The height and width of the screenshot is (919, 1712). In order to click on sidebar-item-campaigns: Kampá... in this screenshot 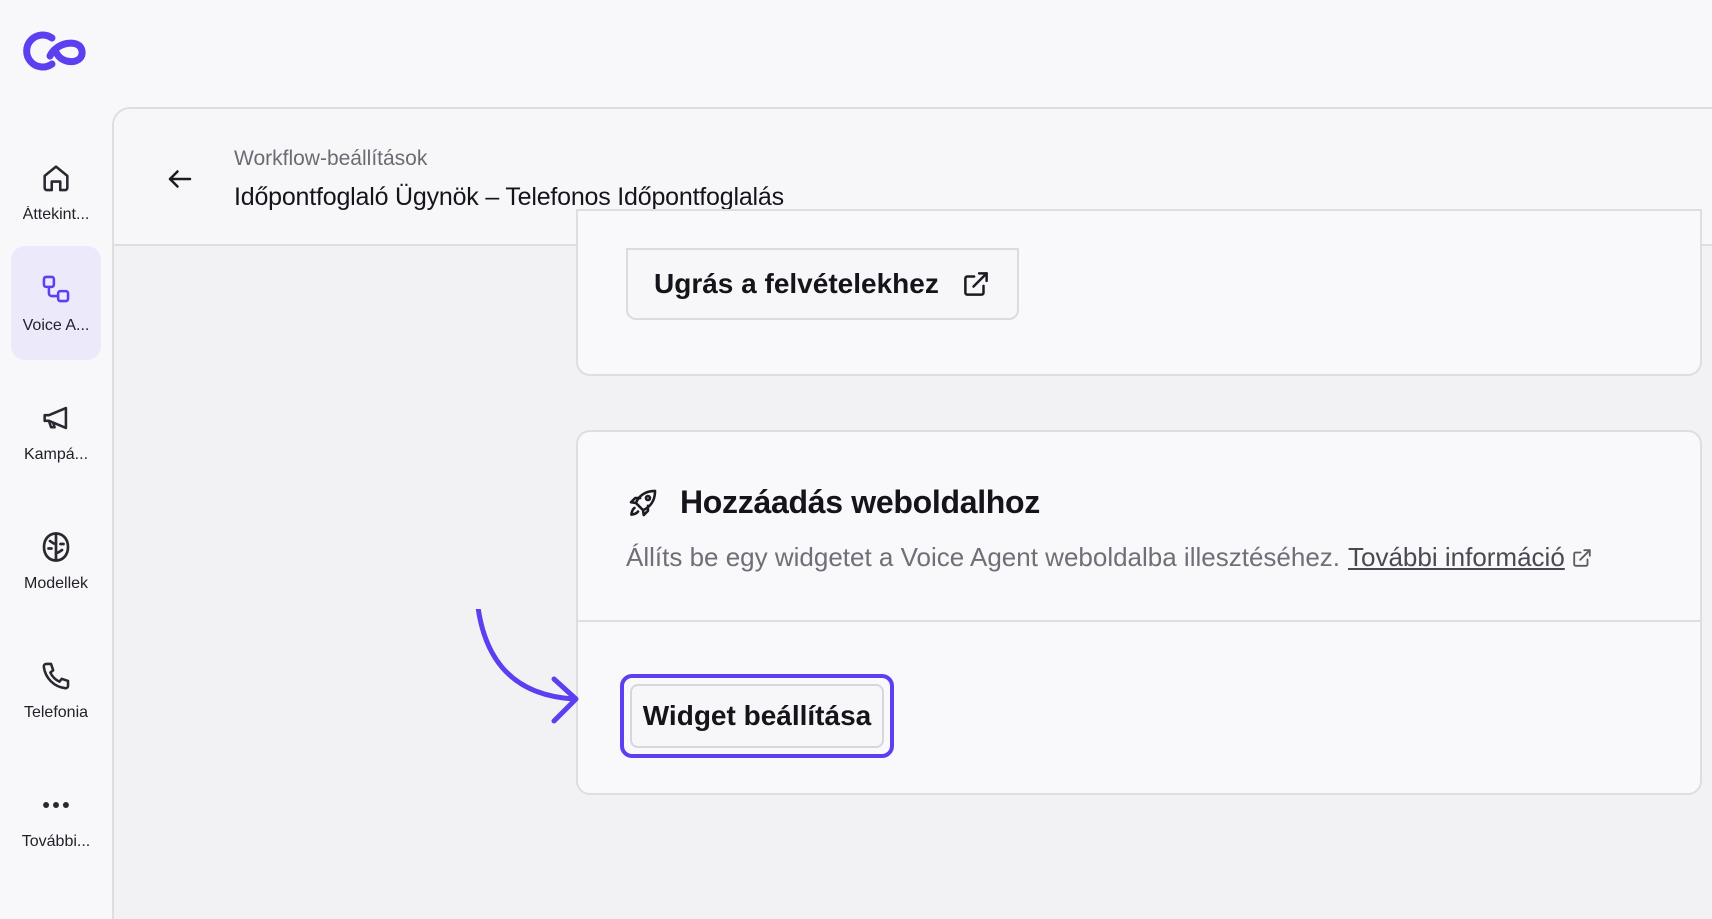, I will do `click(56, 432)`.